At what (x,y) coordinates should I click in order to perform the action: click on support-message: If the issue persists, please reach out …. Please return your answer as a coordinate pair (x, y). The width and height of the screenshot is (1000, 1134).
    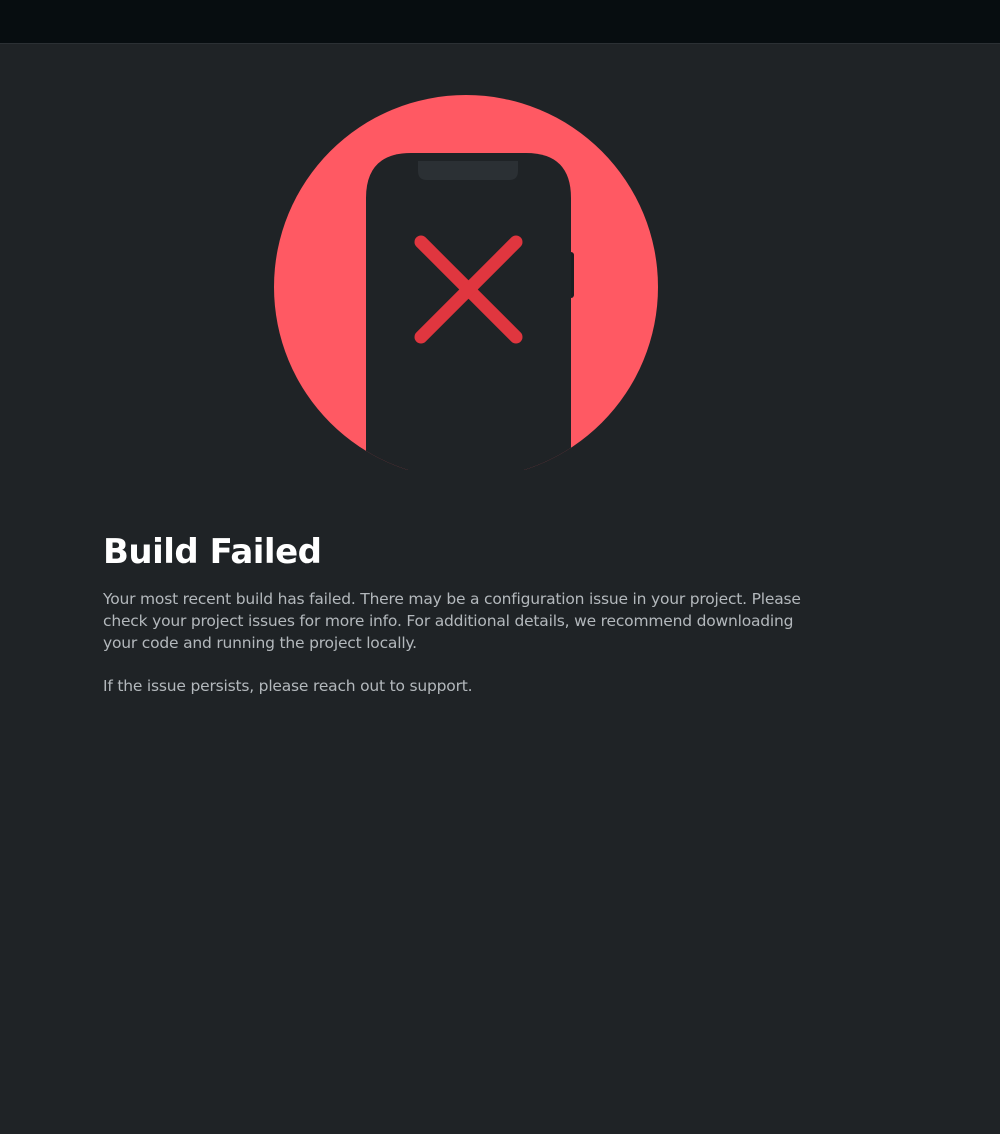
    Looking at the image, I should click on (288, 686).